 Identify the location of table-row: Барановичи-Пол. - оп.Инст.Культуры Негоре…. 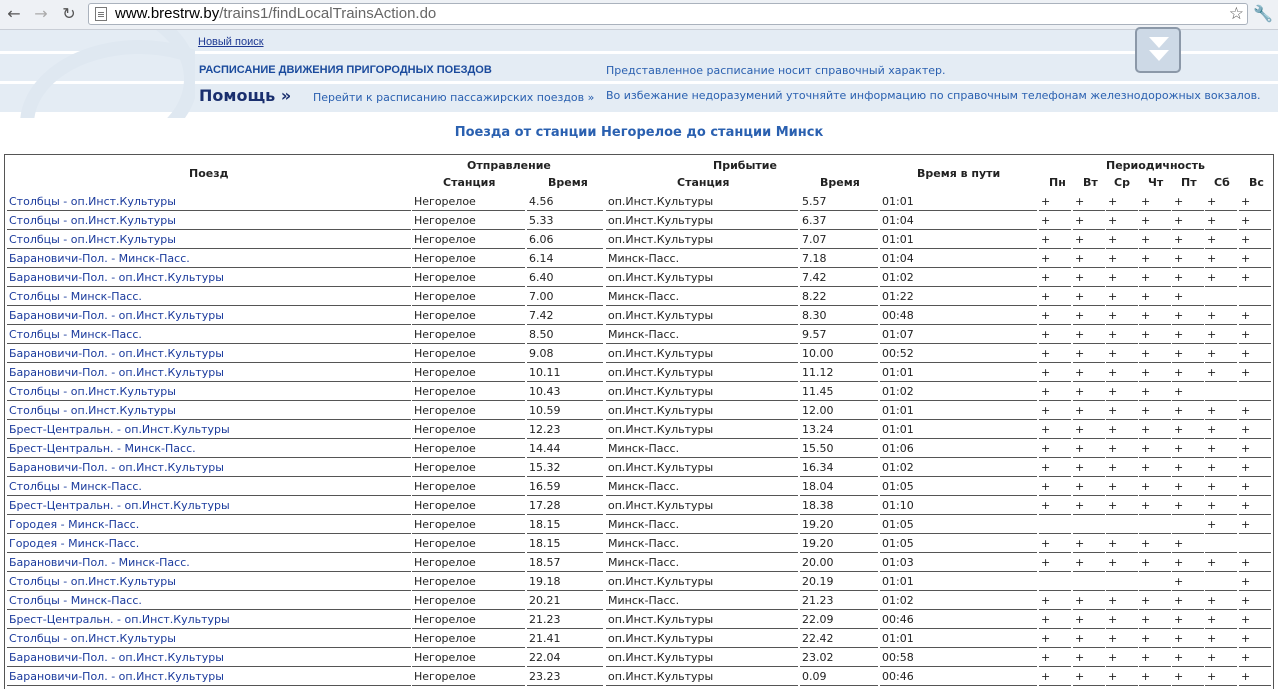
(639, 677).